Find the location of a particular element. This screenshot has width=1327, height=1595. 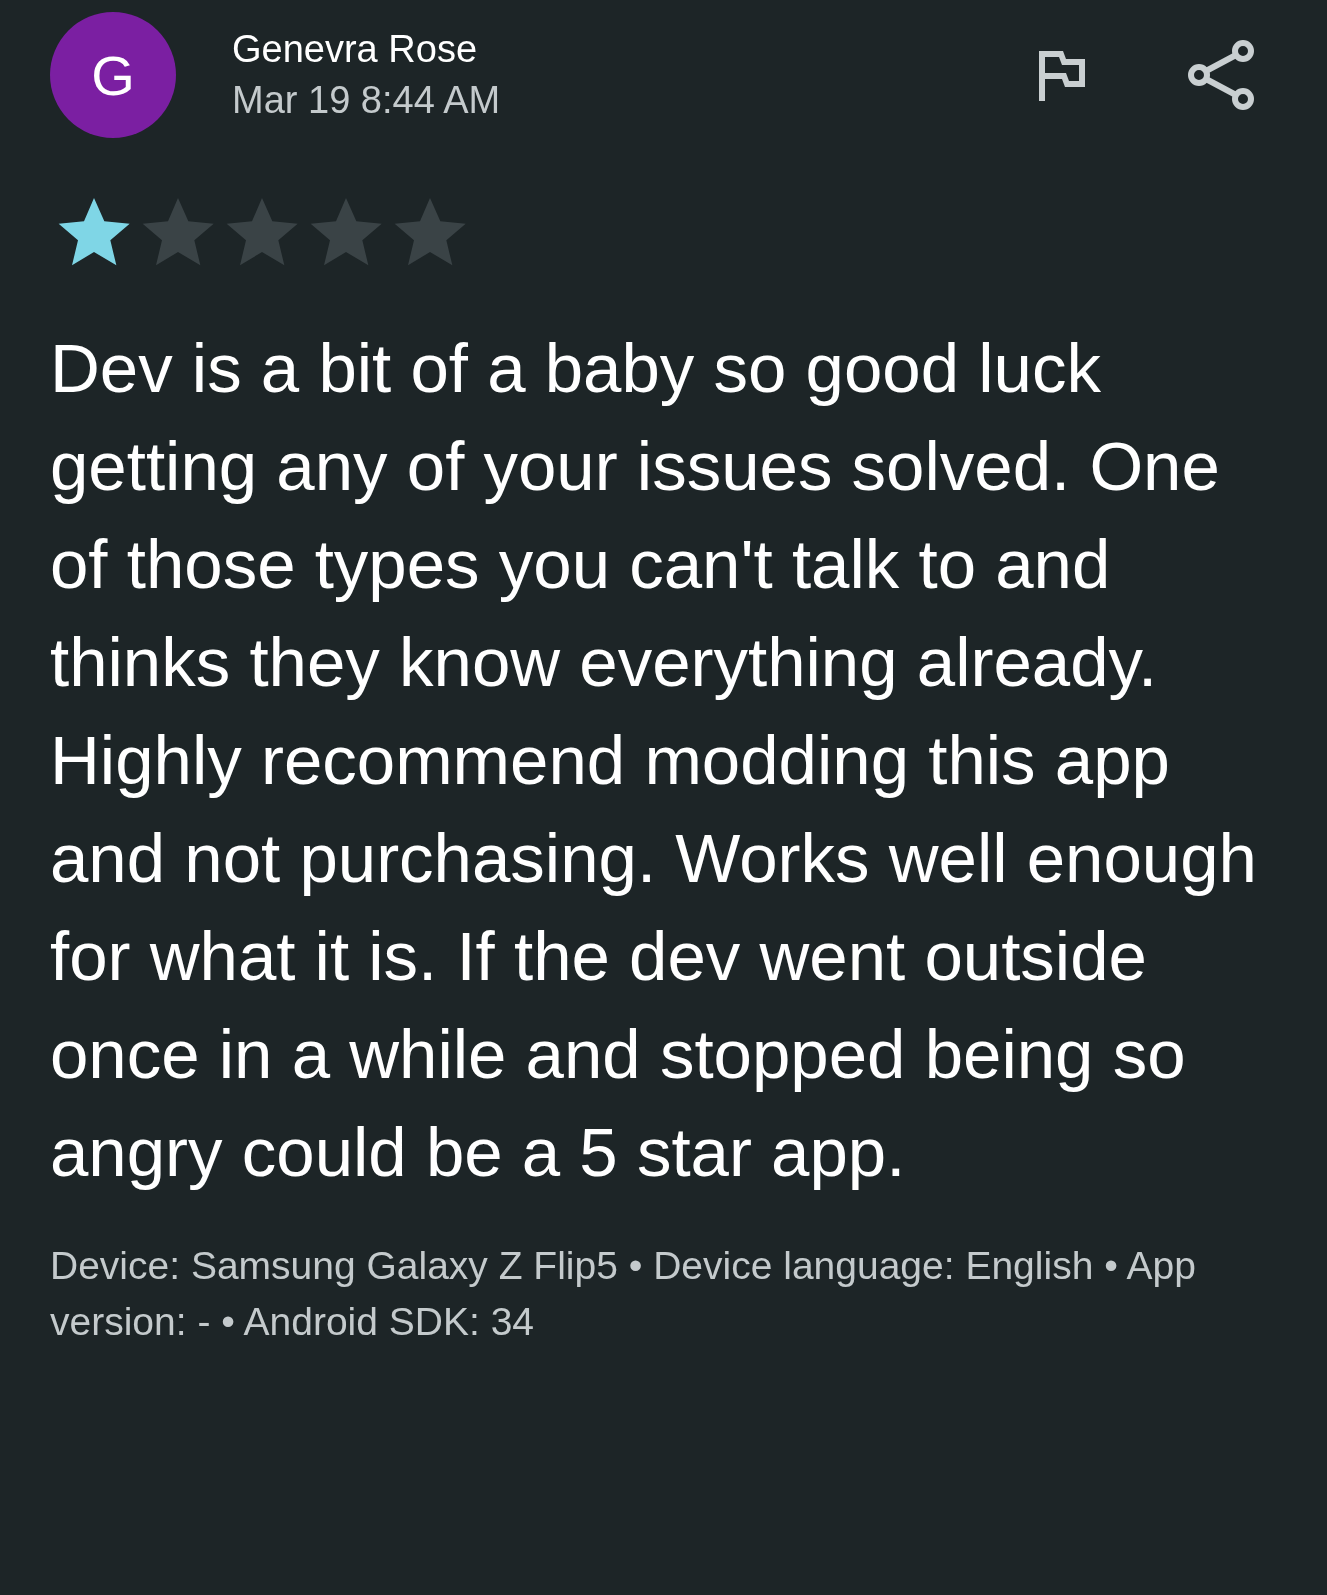

device-info: Device: Samsung Galaxy Z Flip5 • Device language: English • App version: - • Android SDK: 34 is located at coordinates (623, 1294).